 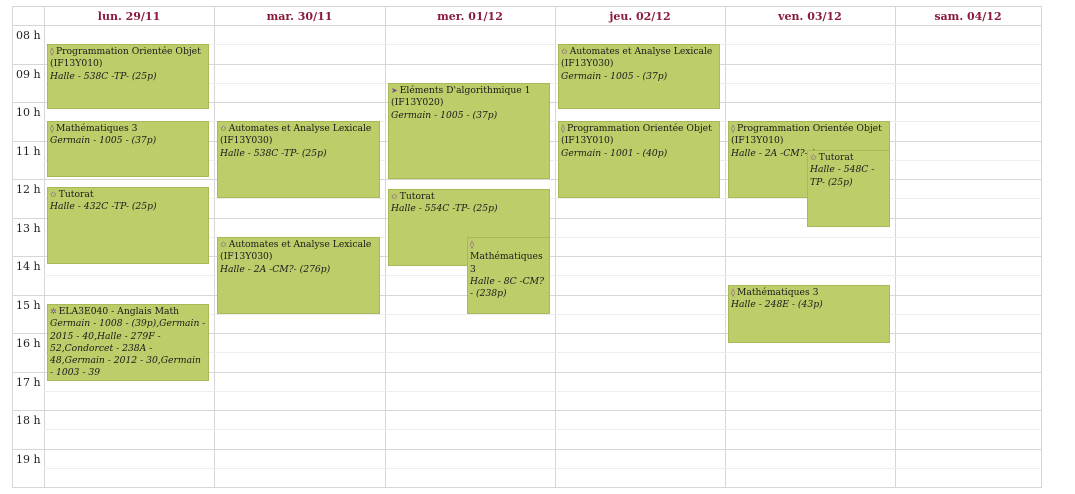 What do you see at coordinates (119, 311) in the screenshot?
I see `event-title-text: ELA3E040 - Anglais Math` at bounding box center [119, 311].